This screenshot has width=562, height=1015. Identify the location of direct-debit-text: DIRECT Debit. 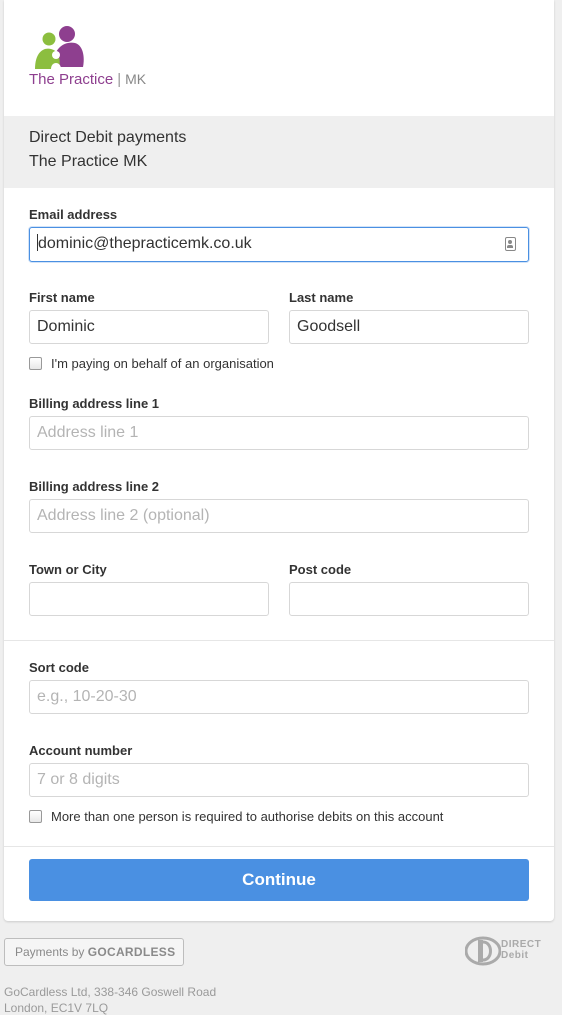
(521, 950).